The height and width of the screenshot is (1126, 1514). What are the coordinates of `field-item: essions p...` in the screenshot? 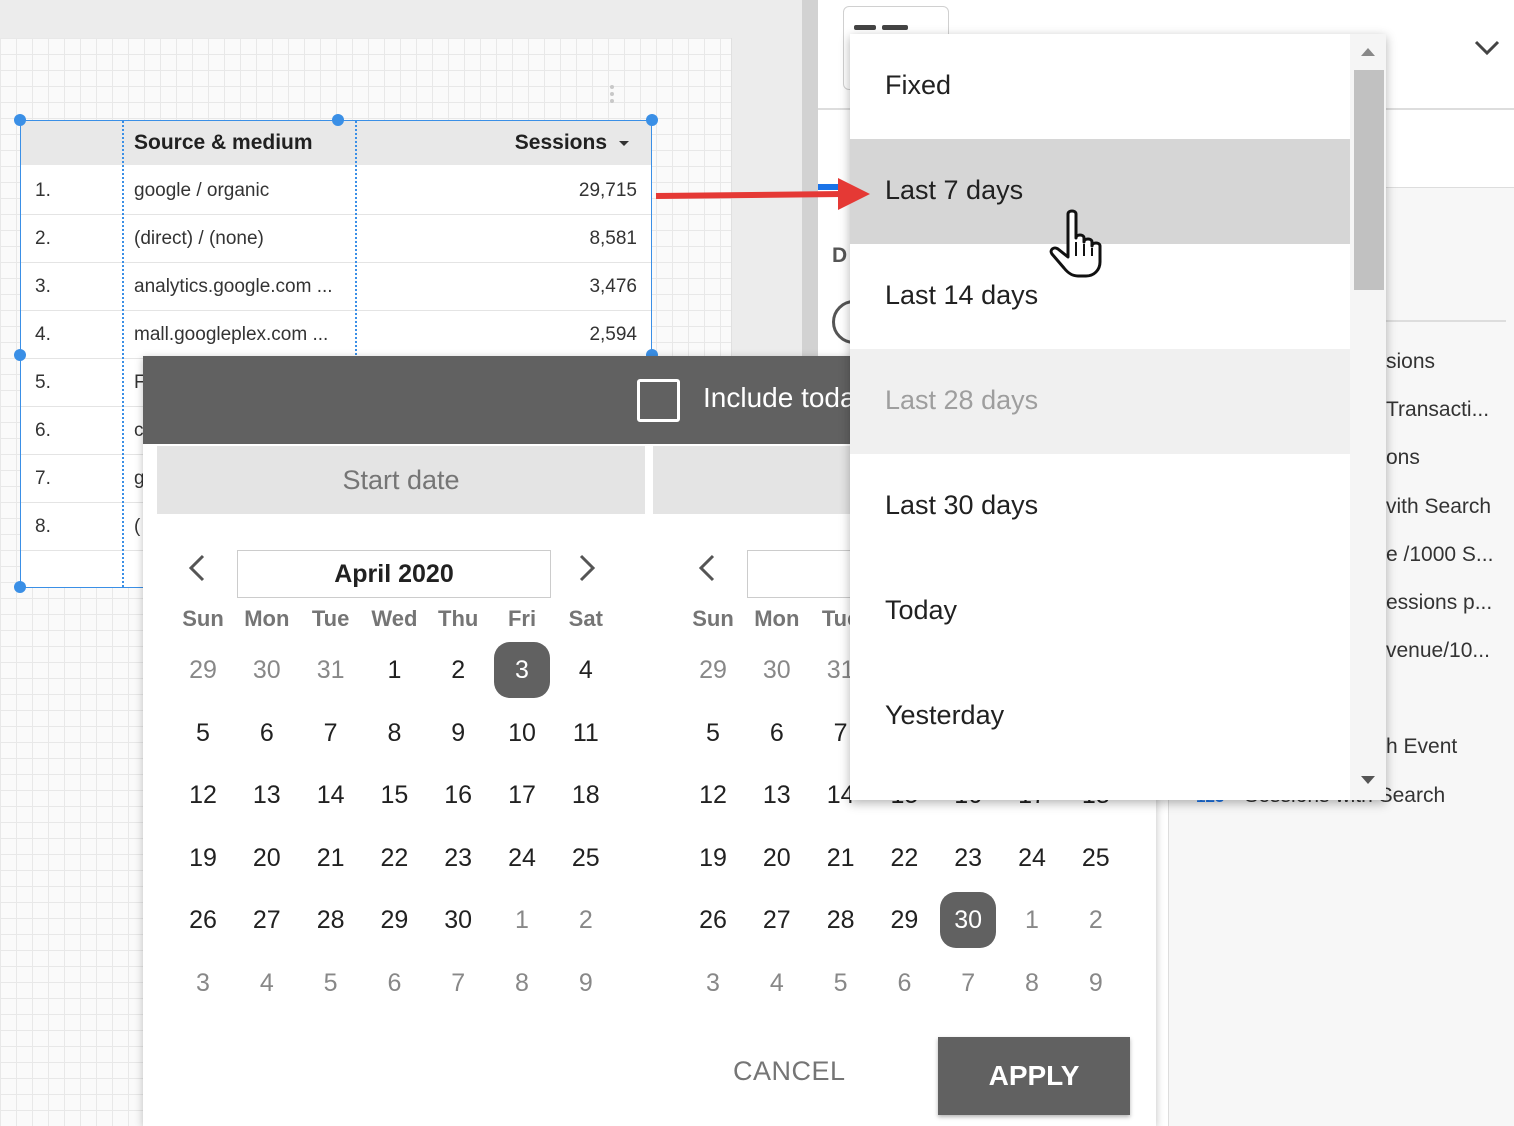 It's located at (1439, 603).